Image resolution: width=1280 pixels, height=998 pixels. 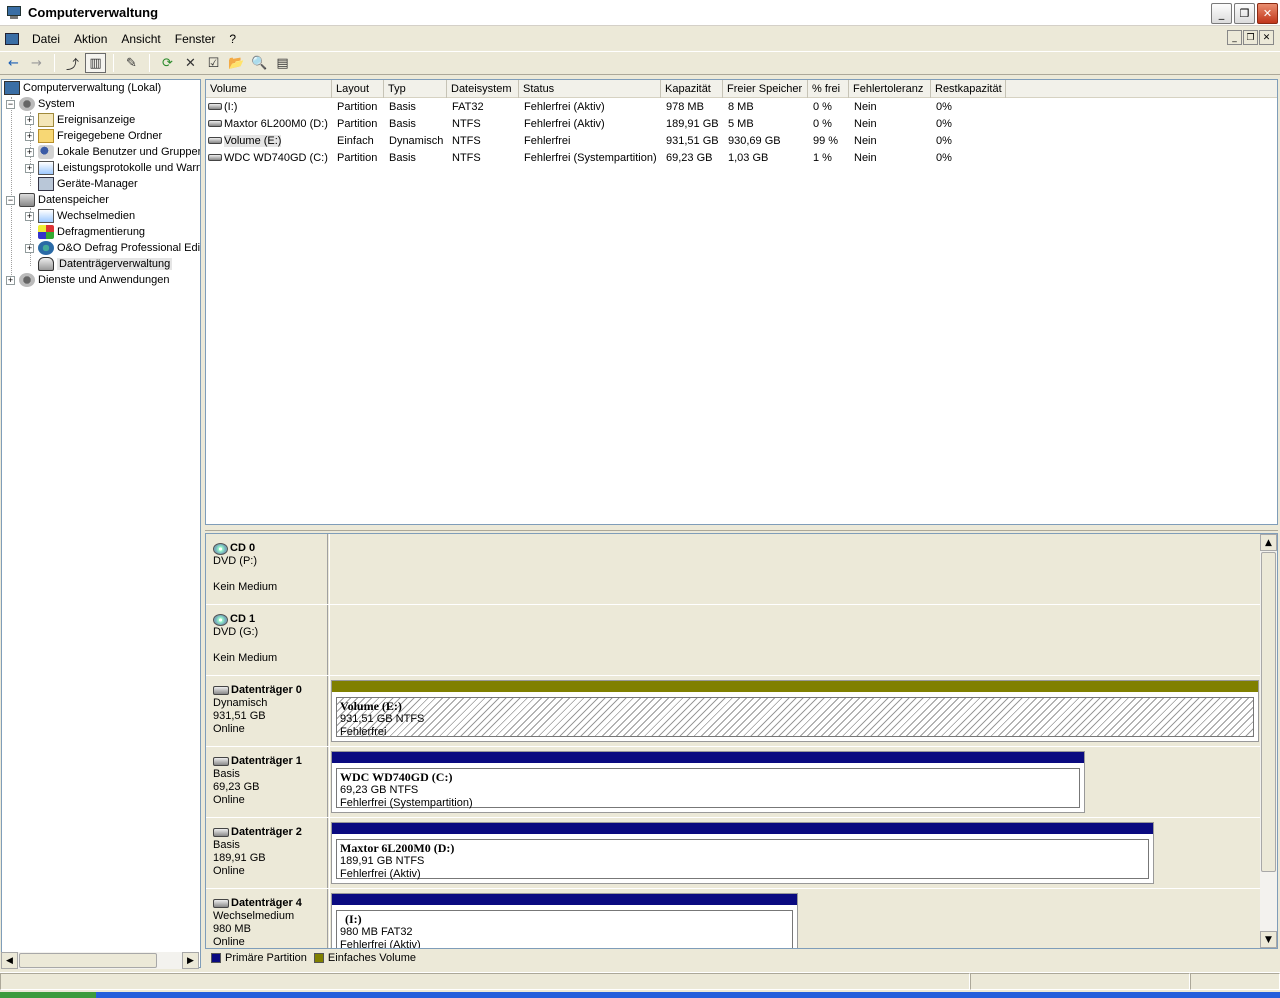 What do you see at coordinates (741, 528) in the screenshot?
I see `pane-splitter` at bounding box center [741, 528].